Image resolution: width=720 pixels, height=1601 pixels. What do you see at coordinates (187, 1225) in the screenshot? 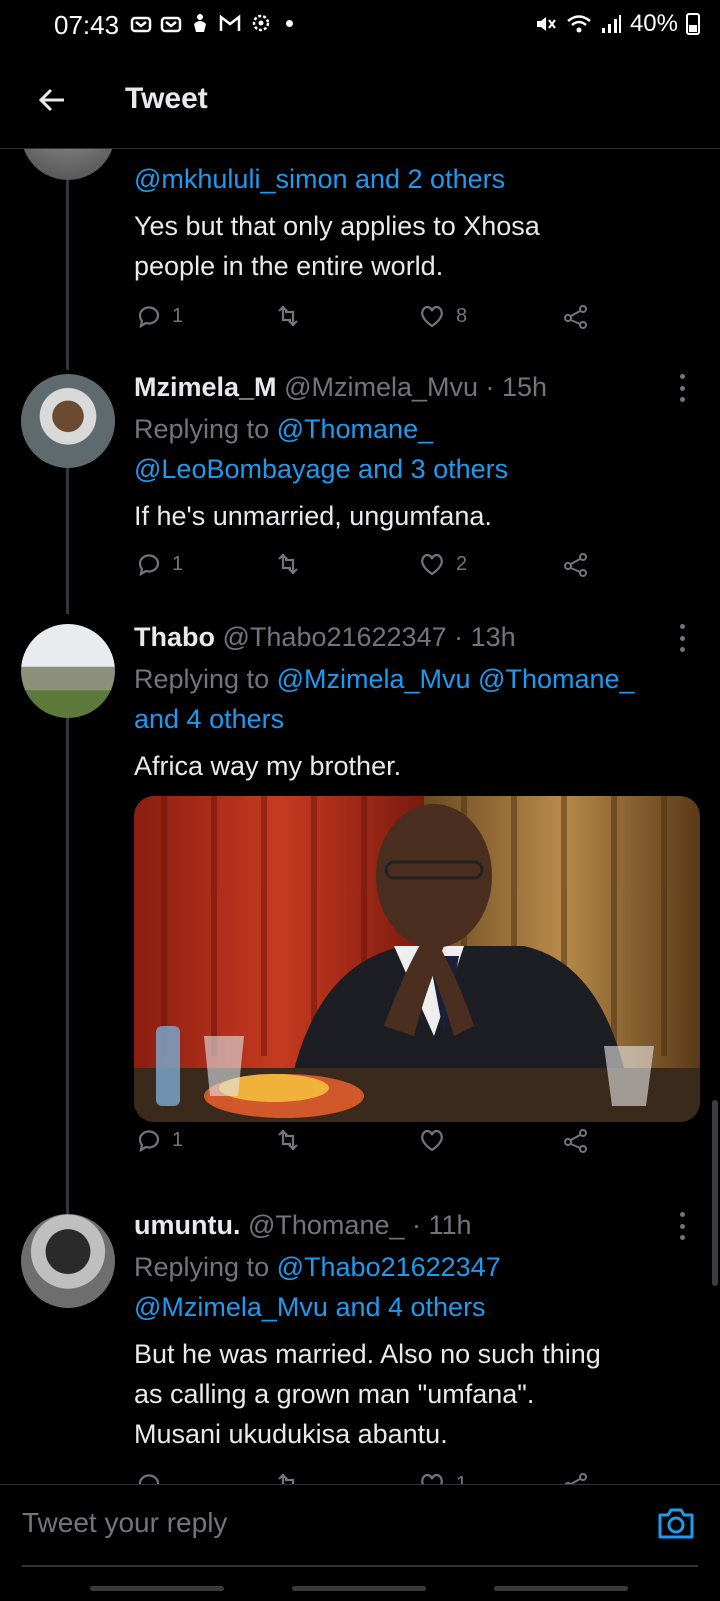
I see `author-name: umuntu.` at bounding box center [187, 1225].